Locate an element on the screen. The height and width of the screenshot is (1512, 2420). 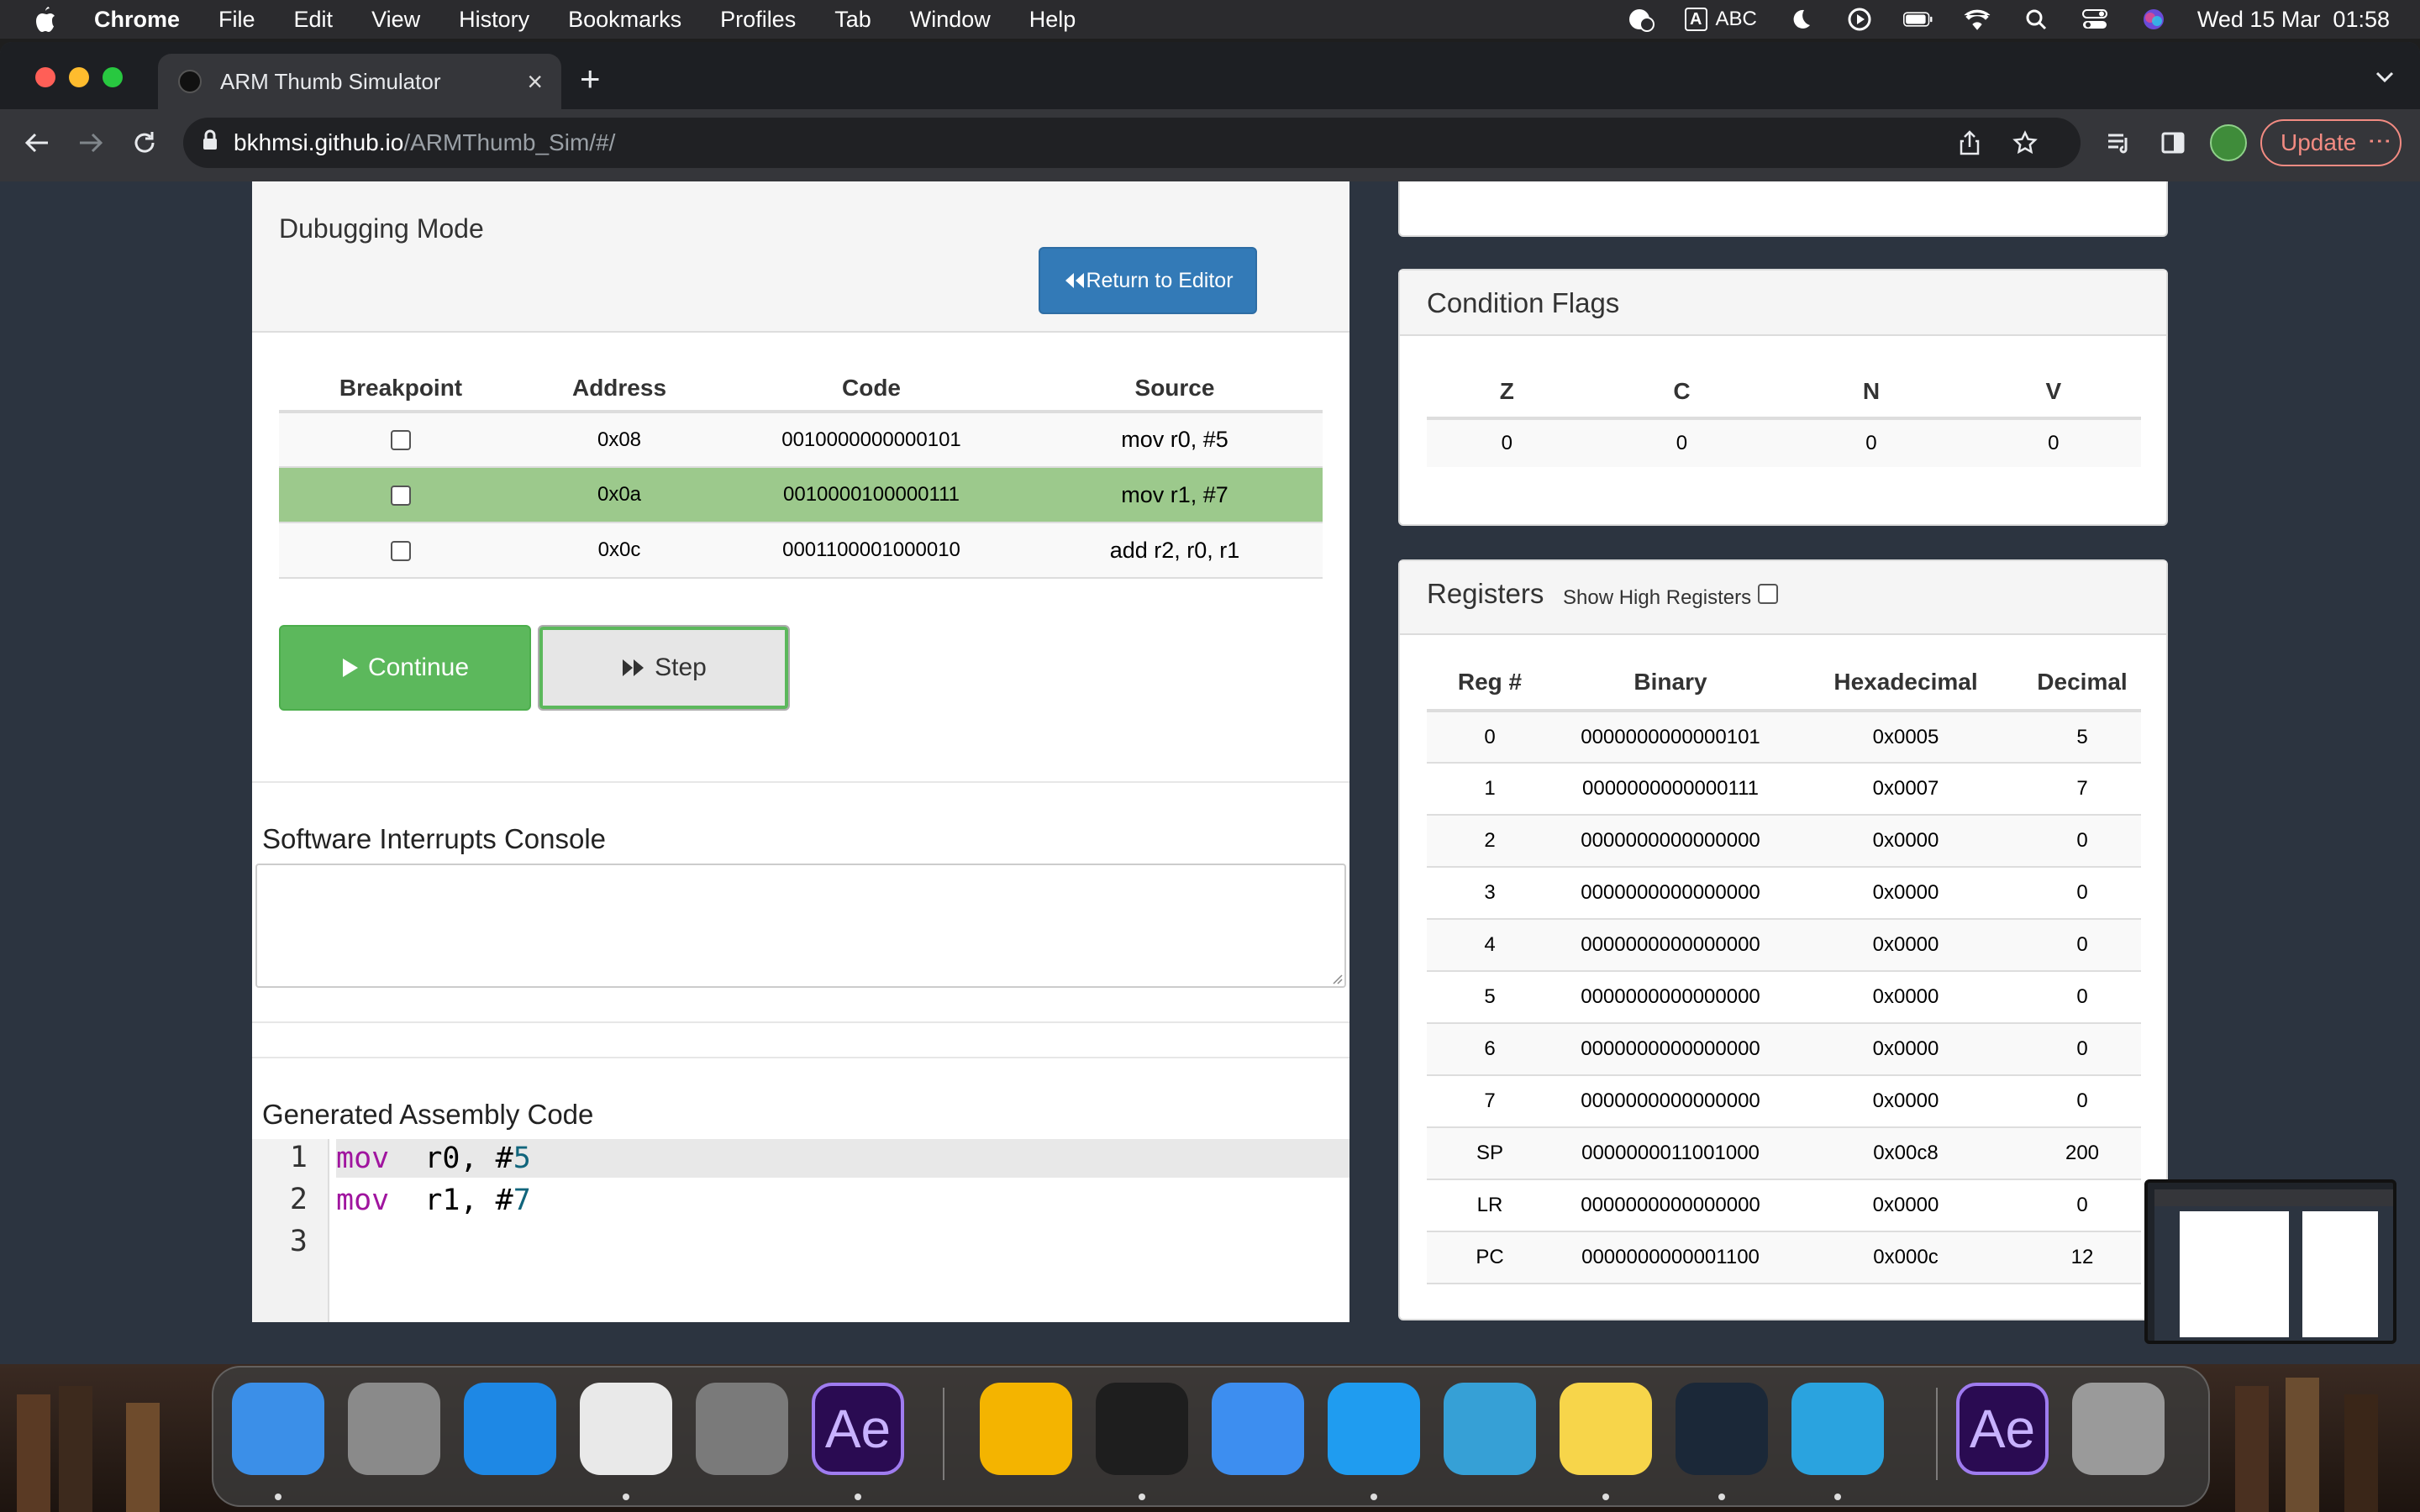
wallpaper-book is located at coordinates (75, 1449).